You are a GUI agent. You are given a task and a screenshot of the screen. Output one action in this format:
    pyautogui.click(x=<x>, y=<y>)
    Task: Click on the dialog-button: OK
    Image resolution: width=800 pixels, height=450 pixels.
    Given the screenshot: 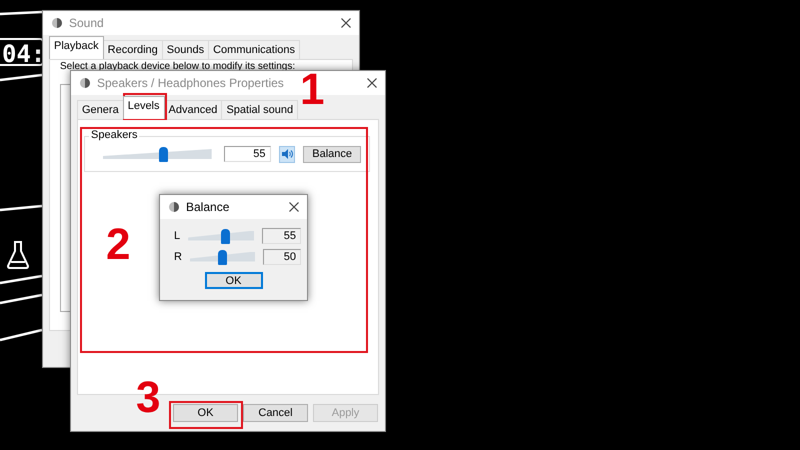 What is the action you would take?
    pyautogui.click(x=205, y=413)
    